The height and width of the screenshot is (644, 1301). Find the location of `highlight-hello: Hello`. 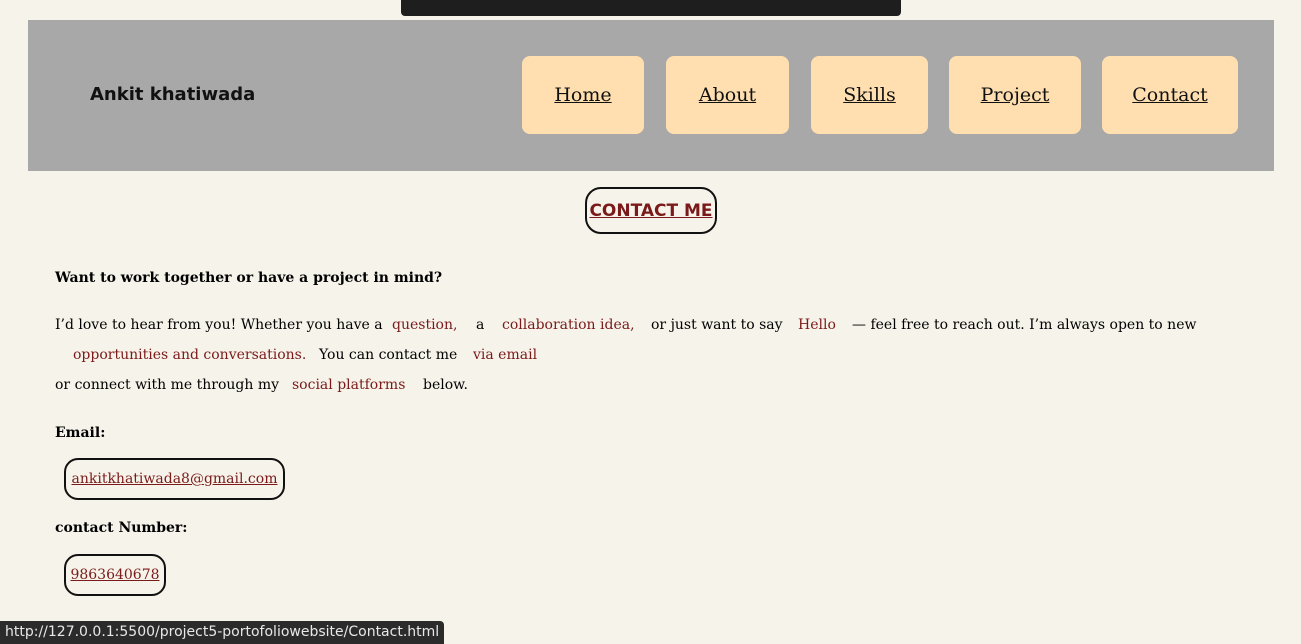

highlight-hello: Hello is located at coordinates (817, 325).